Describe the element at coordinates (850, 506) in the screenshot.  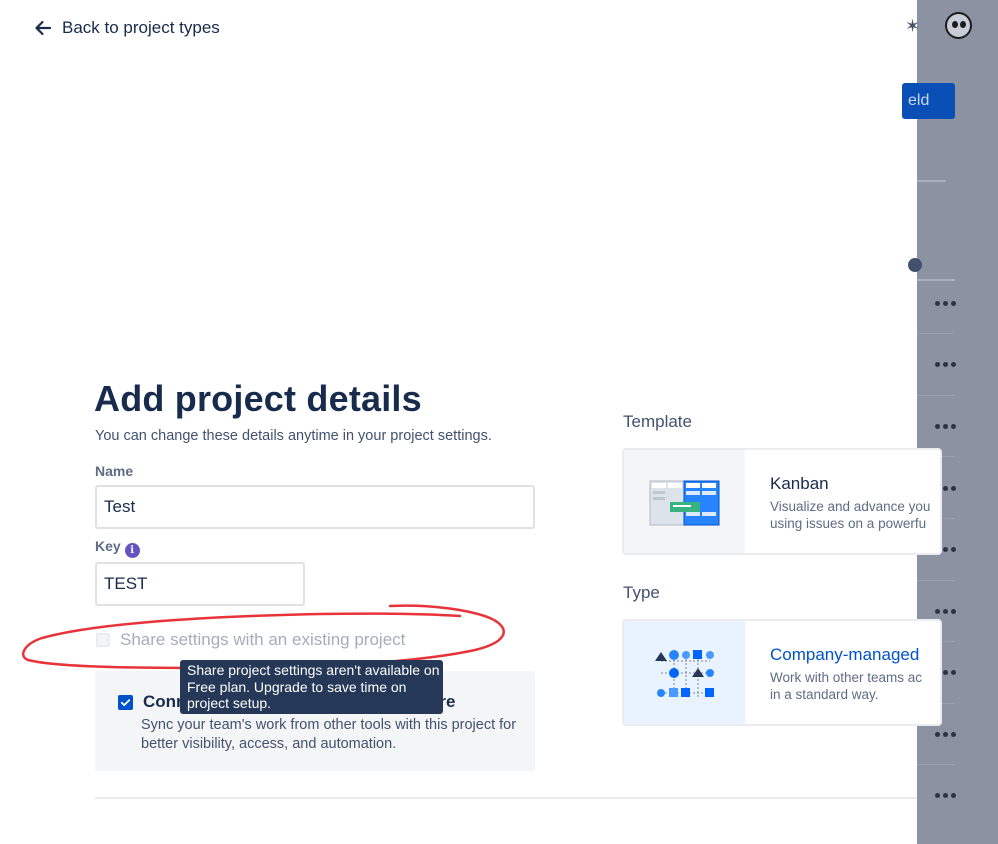
I see `template-desc-line1: Visualize and advance you` at that location.